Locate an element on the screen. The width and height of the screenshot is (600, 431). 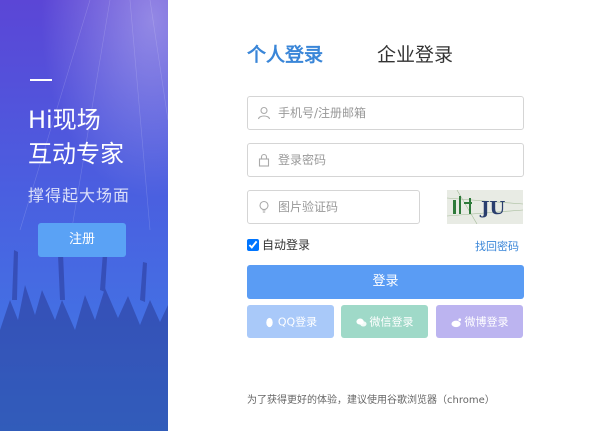
register-button: 注册 is located at coordinates (82, 240).